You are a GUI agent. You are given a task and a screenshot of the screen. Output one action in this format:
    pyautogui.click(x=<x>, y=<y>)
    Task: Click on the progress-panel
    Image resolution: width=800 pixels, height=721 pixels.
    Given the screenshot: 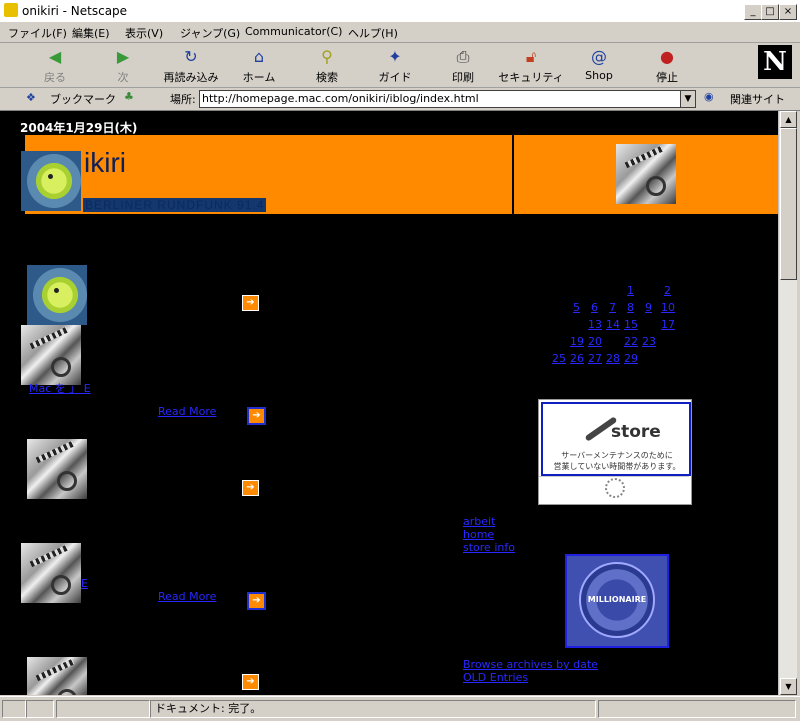 What is the action you would take?
    pyautogui.click(x=103, y=709)
    